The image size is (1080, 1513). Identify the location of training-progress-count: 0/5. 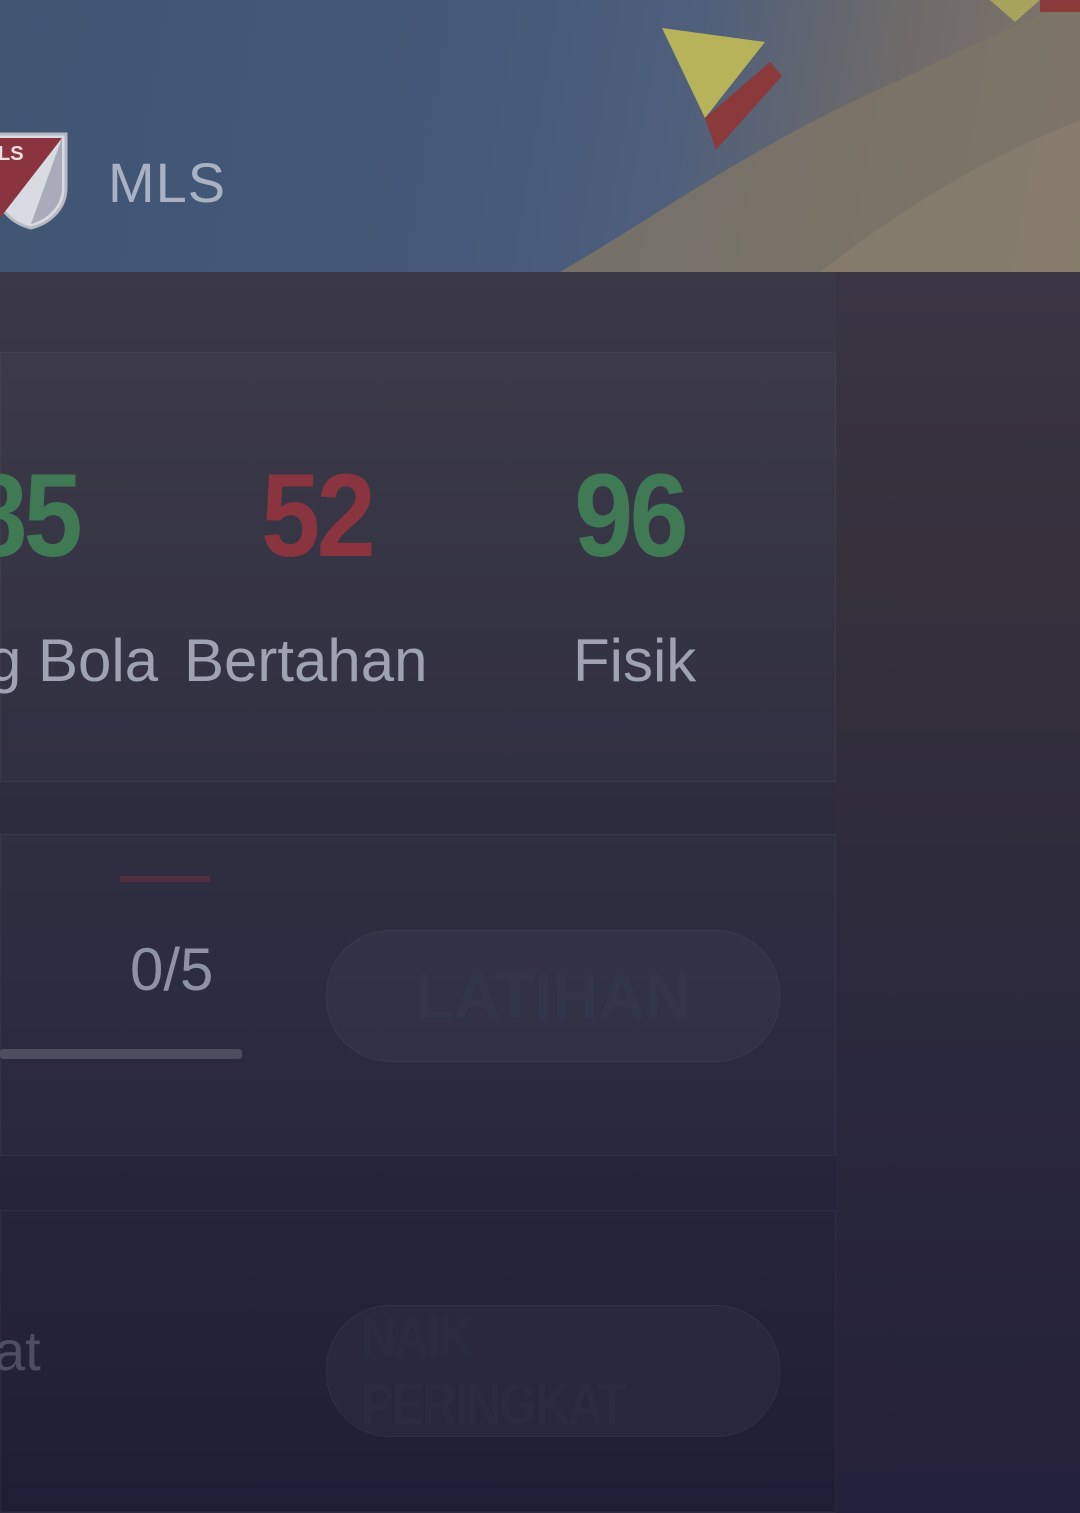
(172, 969).